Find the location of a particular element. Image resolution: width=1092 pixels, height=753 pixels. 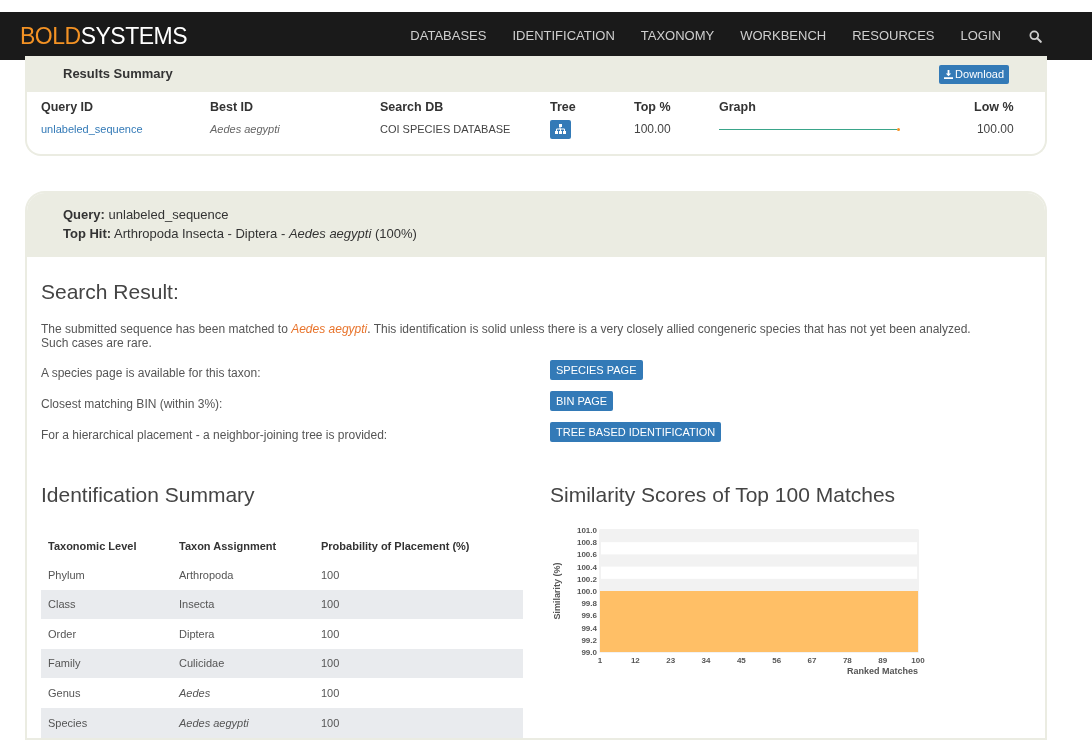

nav-link: LOGIN is located at coordinates (980, 36).